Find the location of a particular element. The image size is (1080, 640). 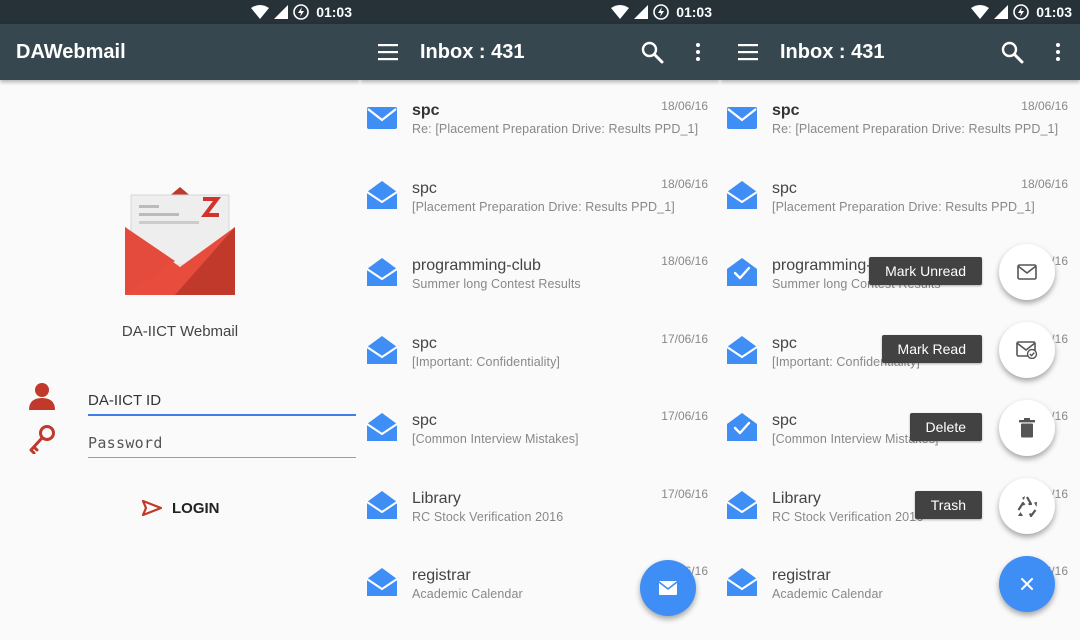

close-fab is located at coordinates (1027, 584).